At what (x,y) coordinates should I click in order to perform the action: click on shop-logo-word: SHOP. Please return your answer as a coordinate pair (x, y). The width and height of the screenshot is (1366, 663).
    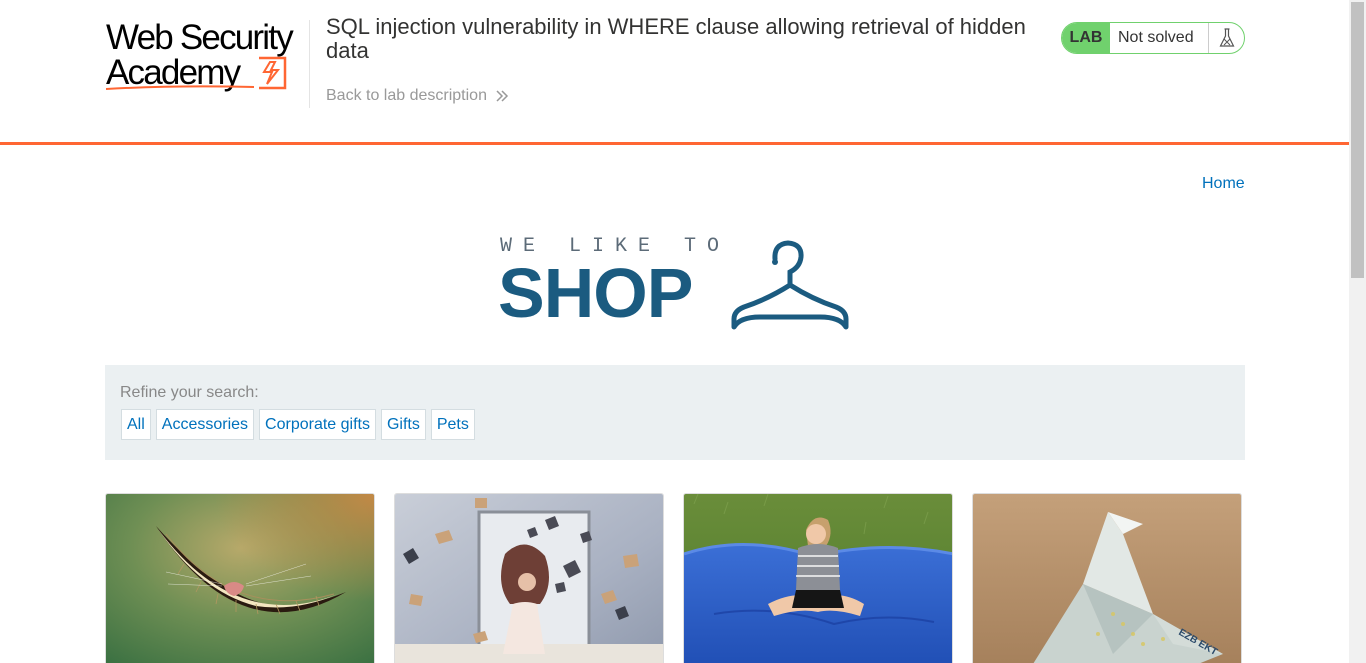
    Looking at the image, I should click on (595, 293).